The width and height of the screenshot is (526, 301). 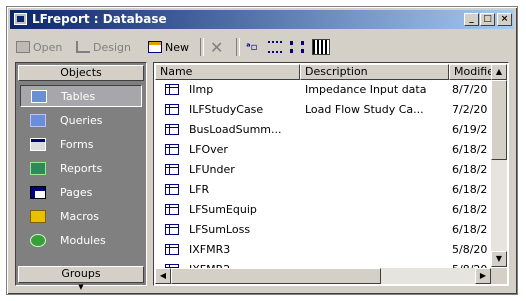 I want to click on table-row: IXFMR3 5/8/20, so click(x=325, y=250).